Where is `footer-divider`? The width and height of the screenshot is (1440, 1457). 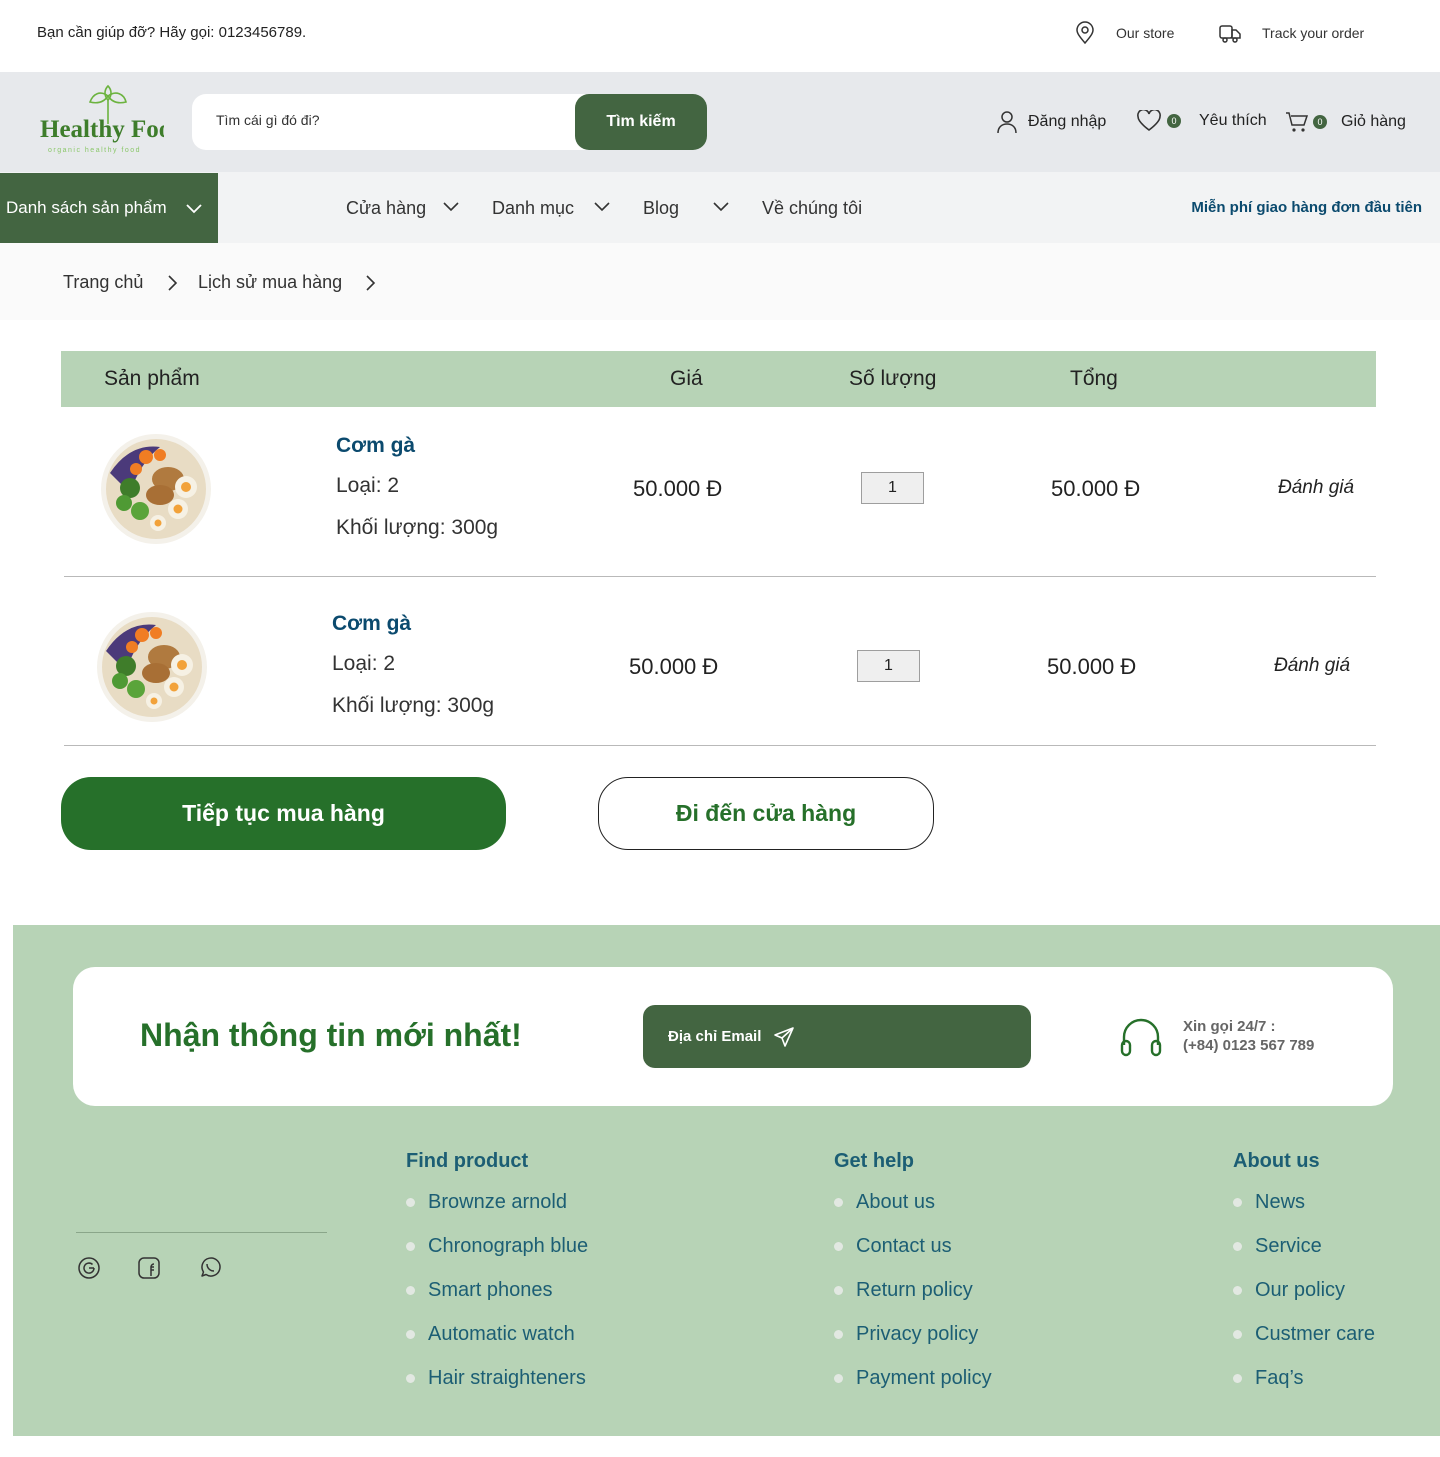
footer-divider is located at coordinates (201, 1232).